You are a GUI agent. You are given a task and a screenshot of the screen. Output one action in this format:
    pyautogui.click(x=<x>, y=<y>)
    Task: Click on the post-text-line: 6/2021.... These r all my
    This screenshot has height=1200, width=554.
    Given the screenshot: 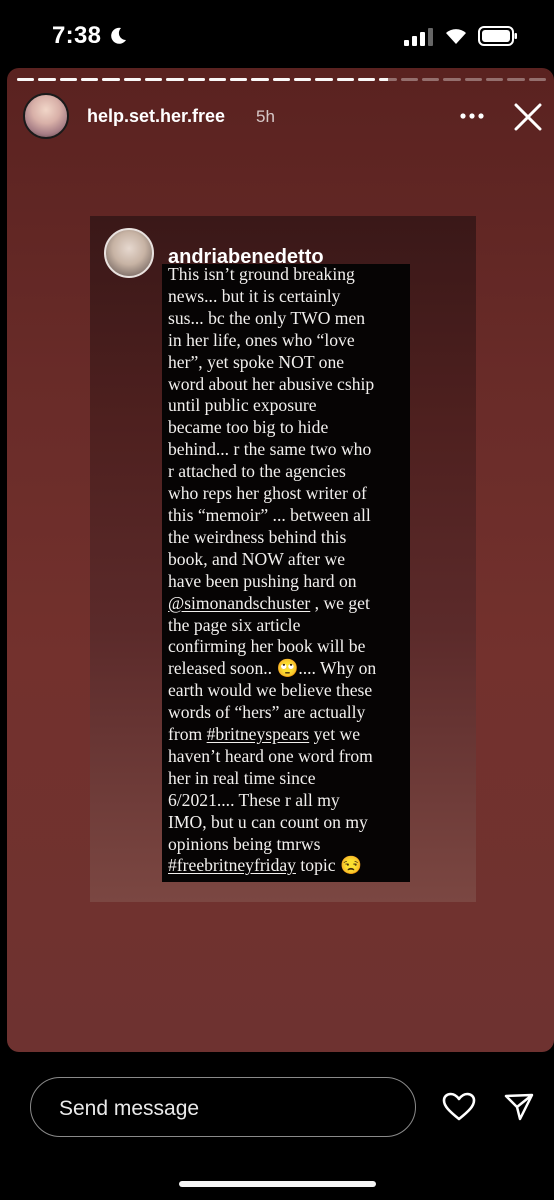 What is the action you would take?
    pyautogui.click(x=254, y=799)
    